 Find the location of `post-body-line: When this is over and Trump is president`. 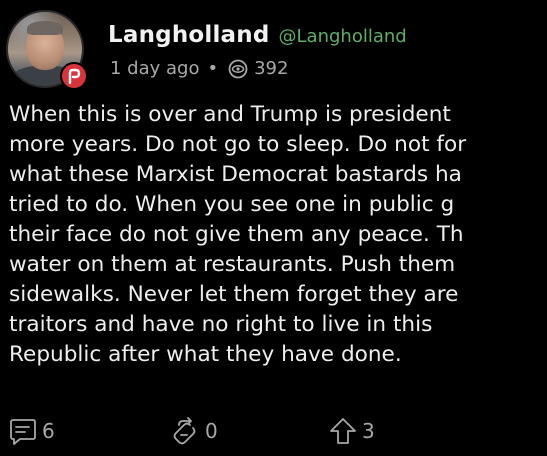

post-body-line: When this is over and Trump is president is located at coordinates (230, 114).